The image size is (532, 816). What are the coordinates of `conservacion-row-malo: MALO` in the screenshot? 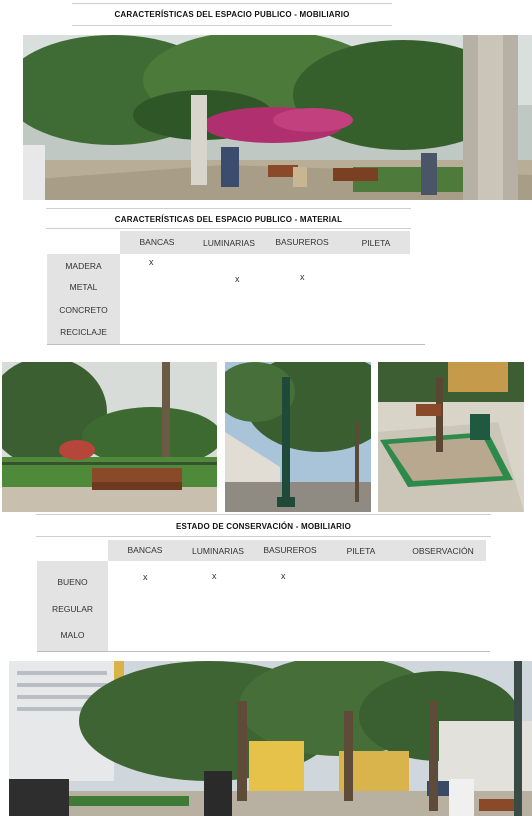 It's located at (72, 635).